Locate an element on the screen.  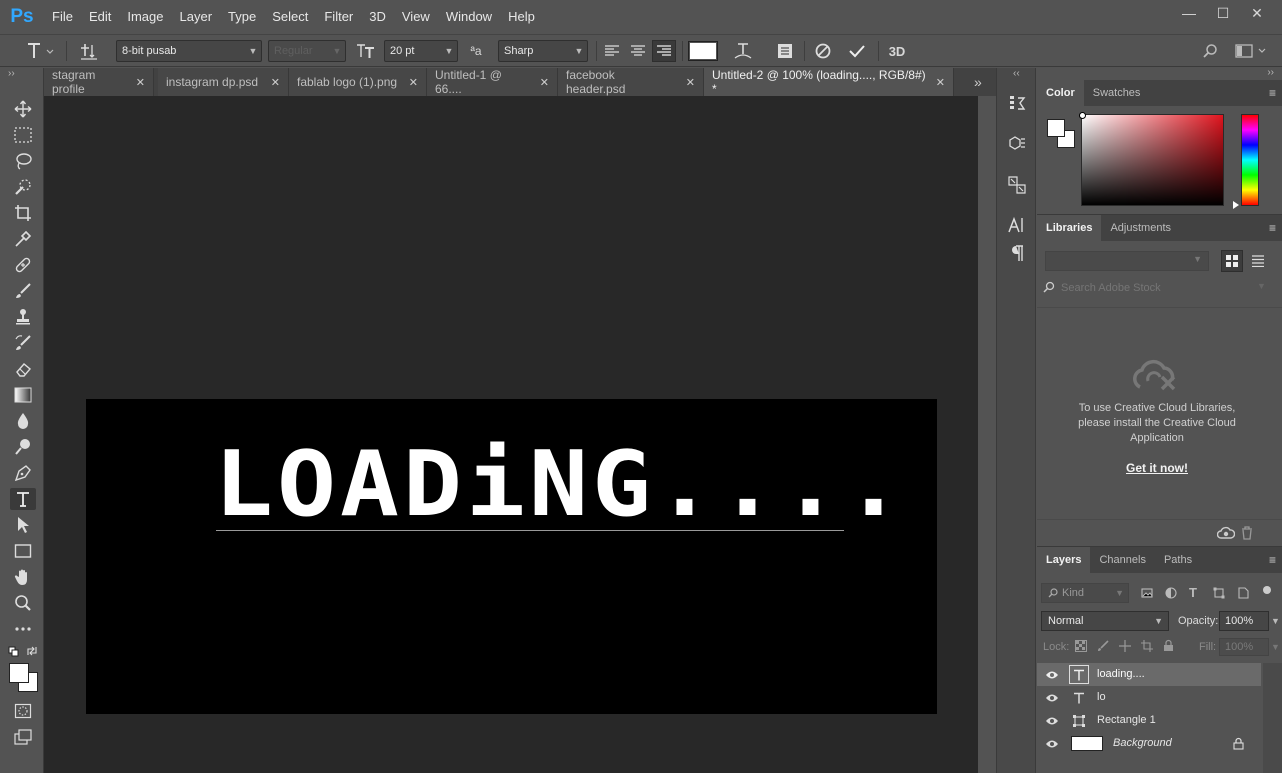
menu-type: Type is located at coordinates (242, 17).